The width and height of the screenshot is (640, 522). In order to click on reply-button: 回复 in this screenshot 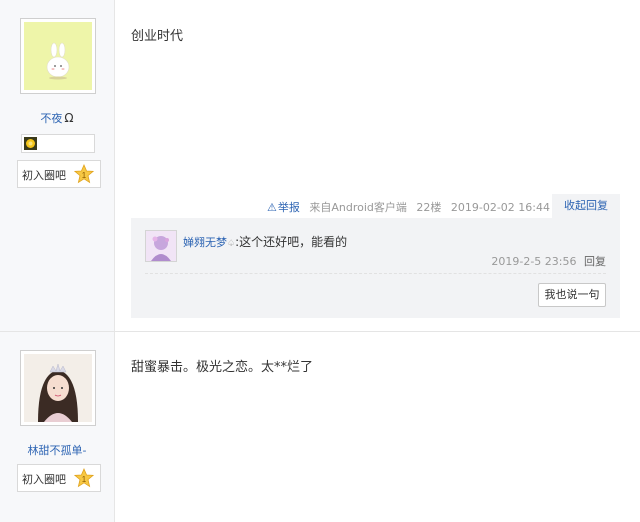, I will do `click(595, 261)`.